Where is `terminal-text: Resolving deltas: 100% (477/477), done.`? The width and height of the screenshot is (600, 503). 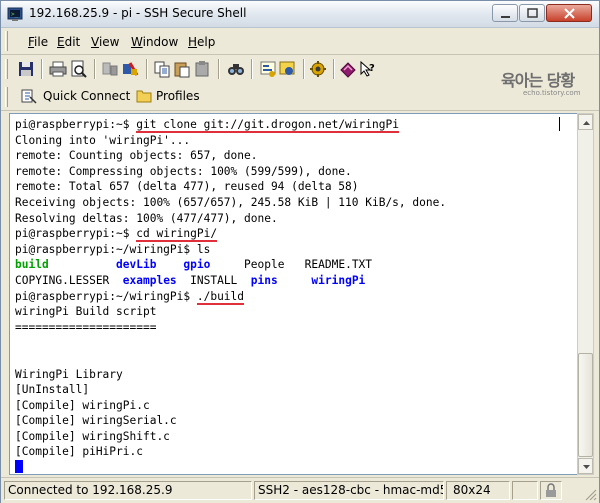
terminal-text: Resolving deltas: 100% (477/477), done. is located at coordinates (146, 218).